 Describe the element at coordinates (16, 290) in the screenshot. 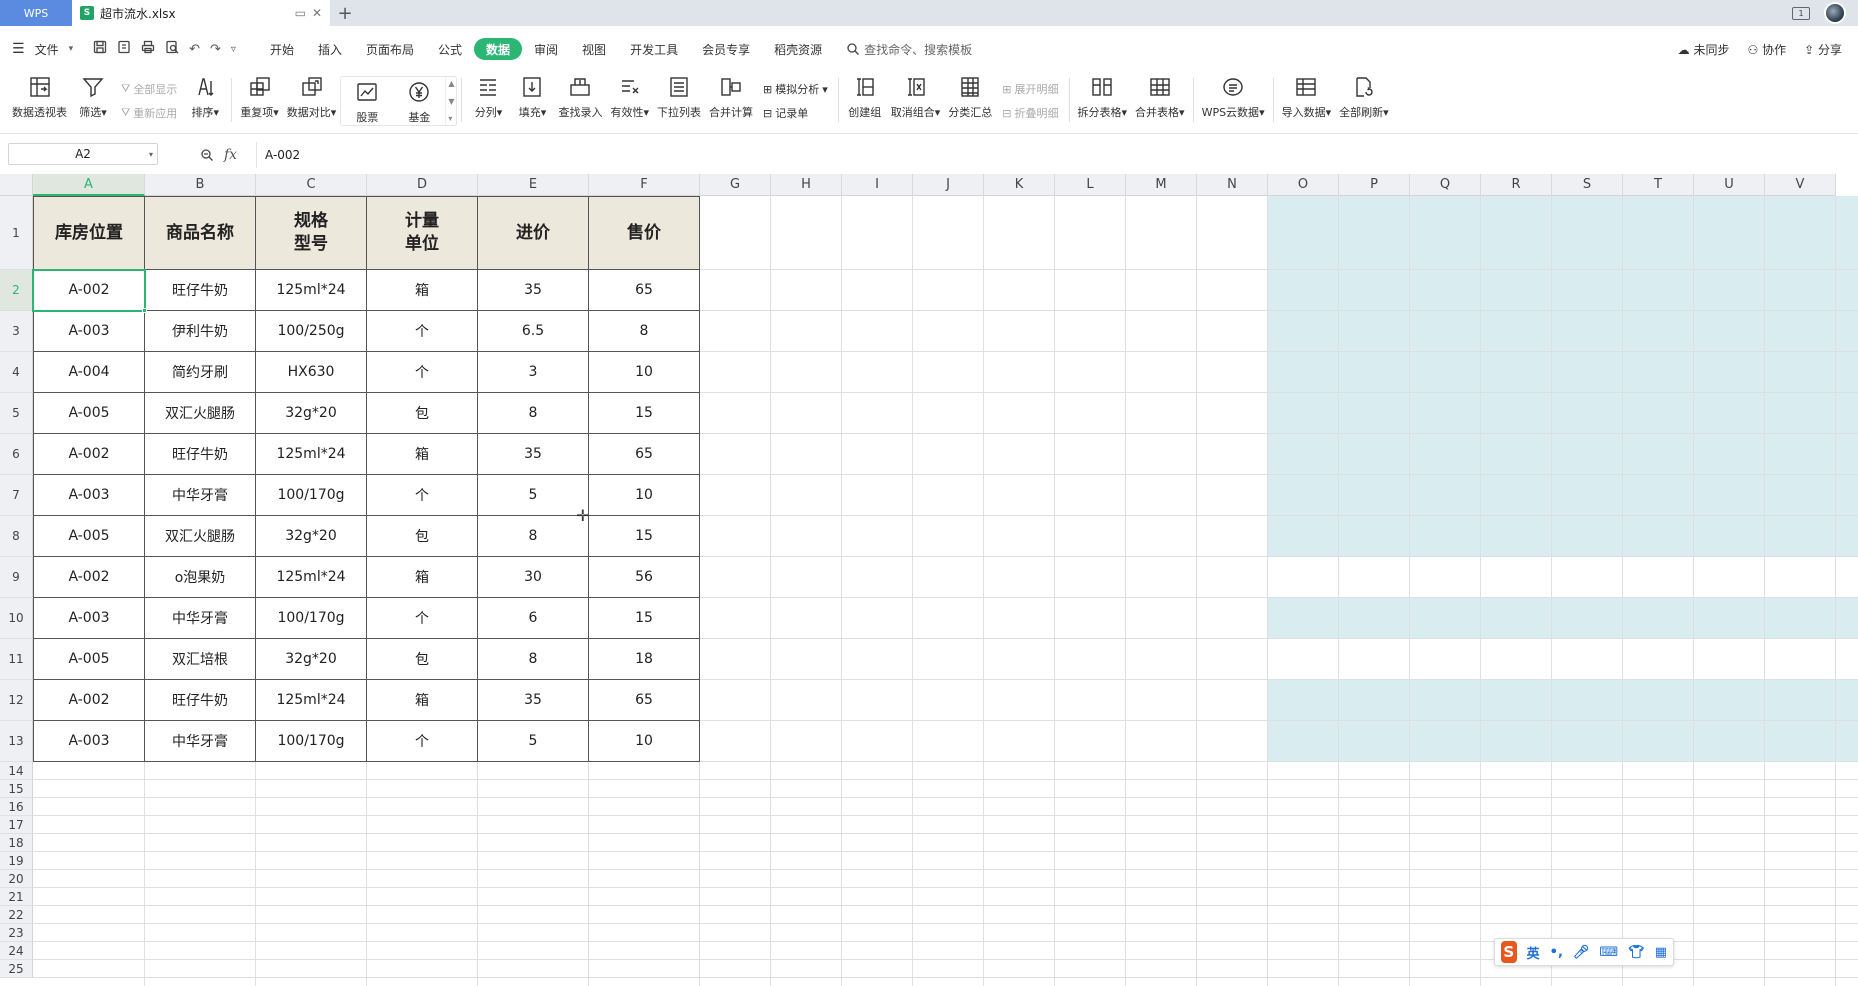

I see `row-header-2: 2` at that location.